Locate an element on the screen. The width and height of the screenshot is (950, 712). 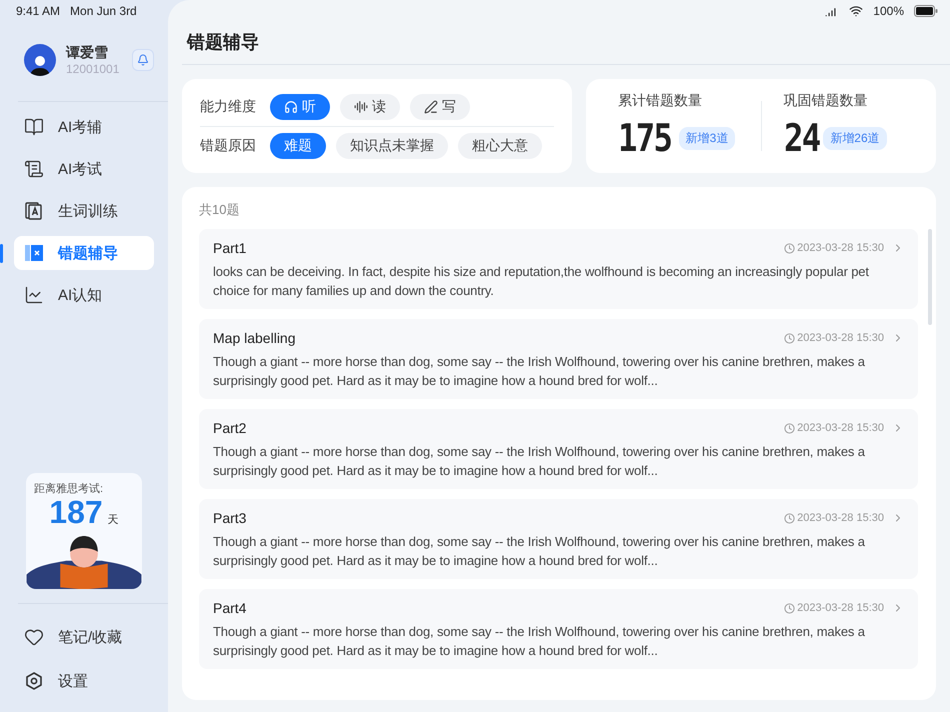
headphones-icon is located at coordinates (291, 107).